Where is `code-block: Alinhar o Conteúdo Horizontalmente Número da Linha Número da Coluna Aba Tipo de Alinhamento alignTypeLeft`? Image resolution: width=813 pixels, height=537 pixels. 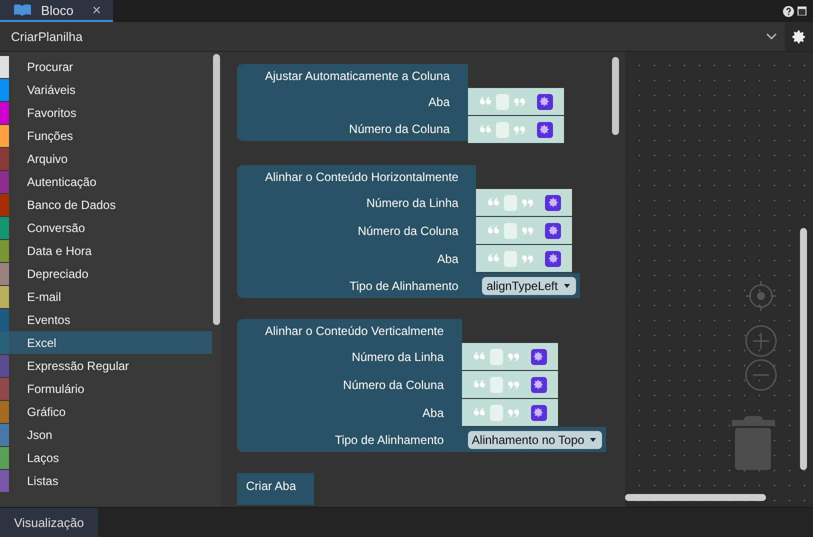
code-block: Alinhar o Conteúdo Horizontalmente Número da Linha Número da Coluna Aba Tipo de Alinhamento alignTypeLeft is located at coordinates (408, 231).